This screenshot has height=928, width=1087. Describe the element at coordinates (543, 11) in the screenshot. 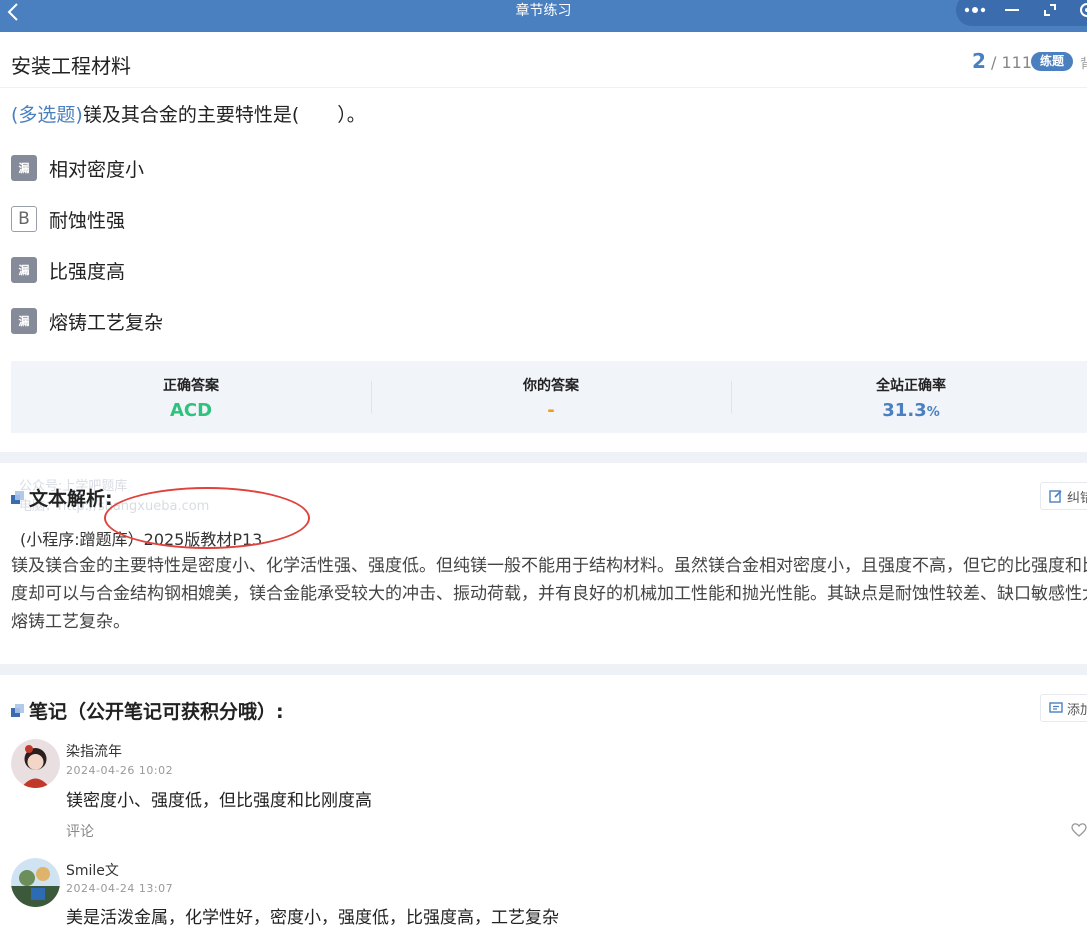

I see `nav-title: 章节练习` at that location.